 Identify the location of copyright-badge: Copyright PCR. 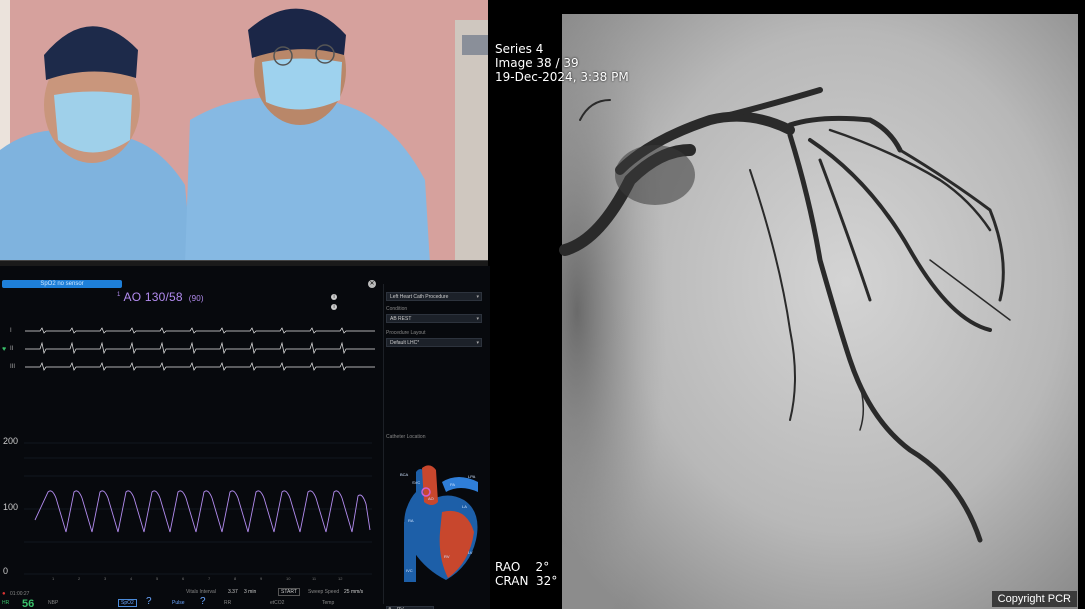
(1034, 599).